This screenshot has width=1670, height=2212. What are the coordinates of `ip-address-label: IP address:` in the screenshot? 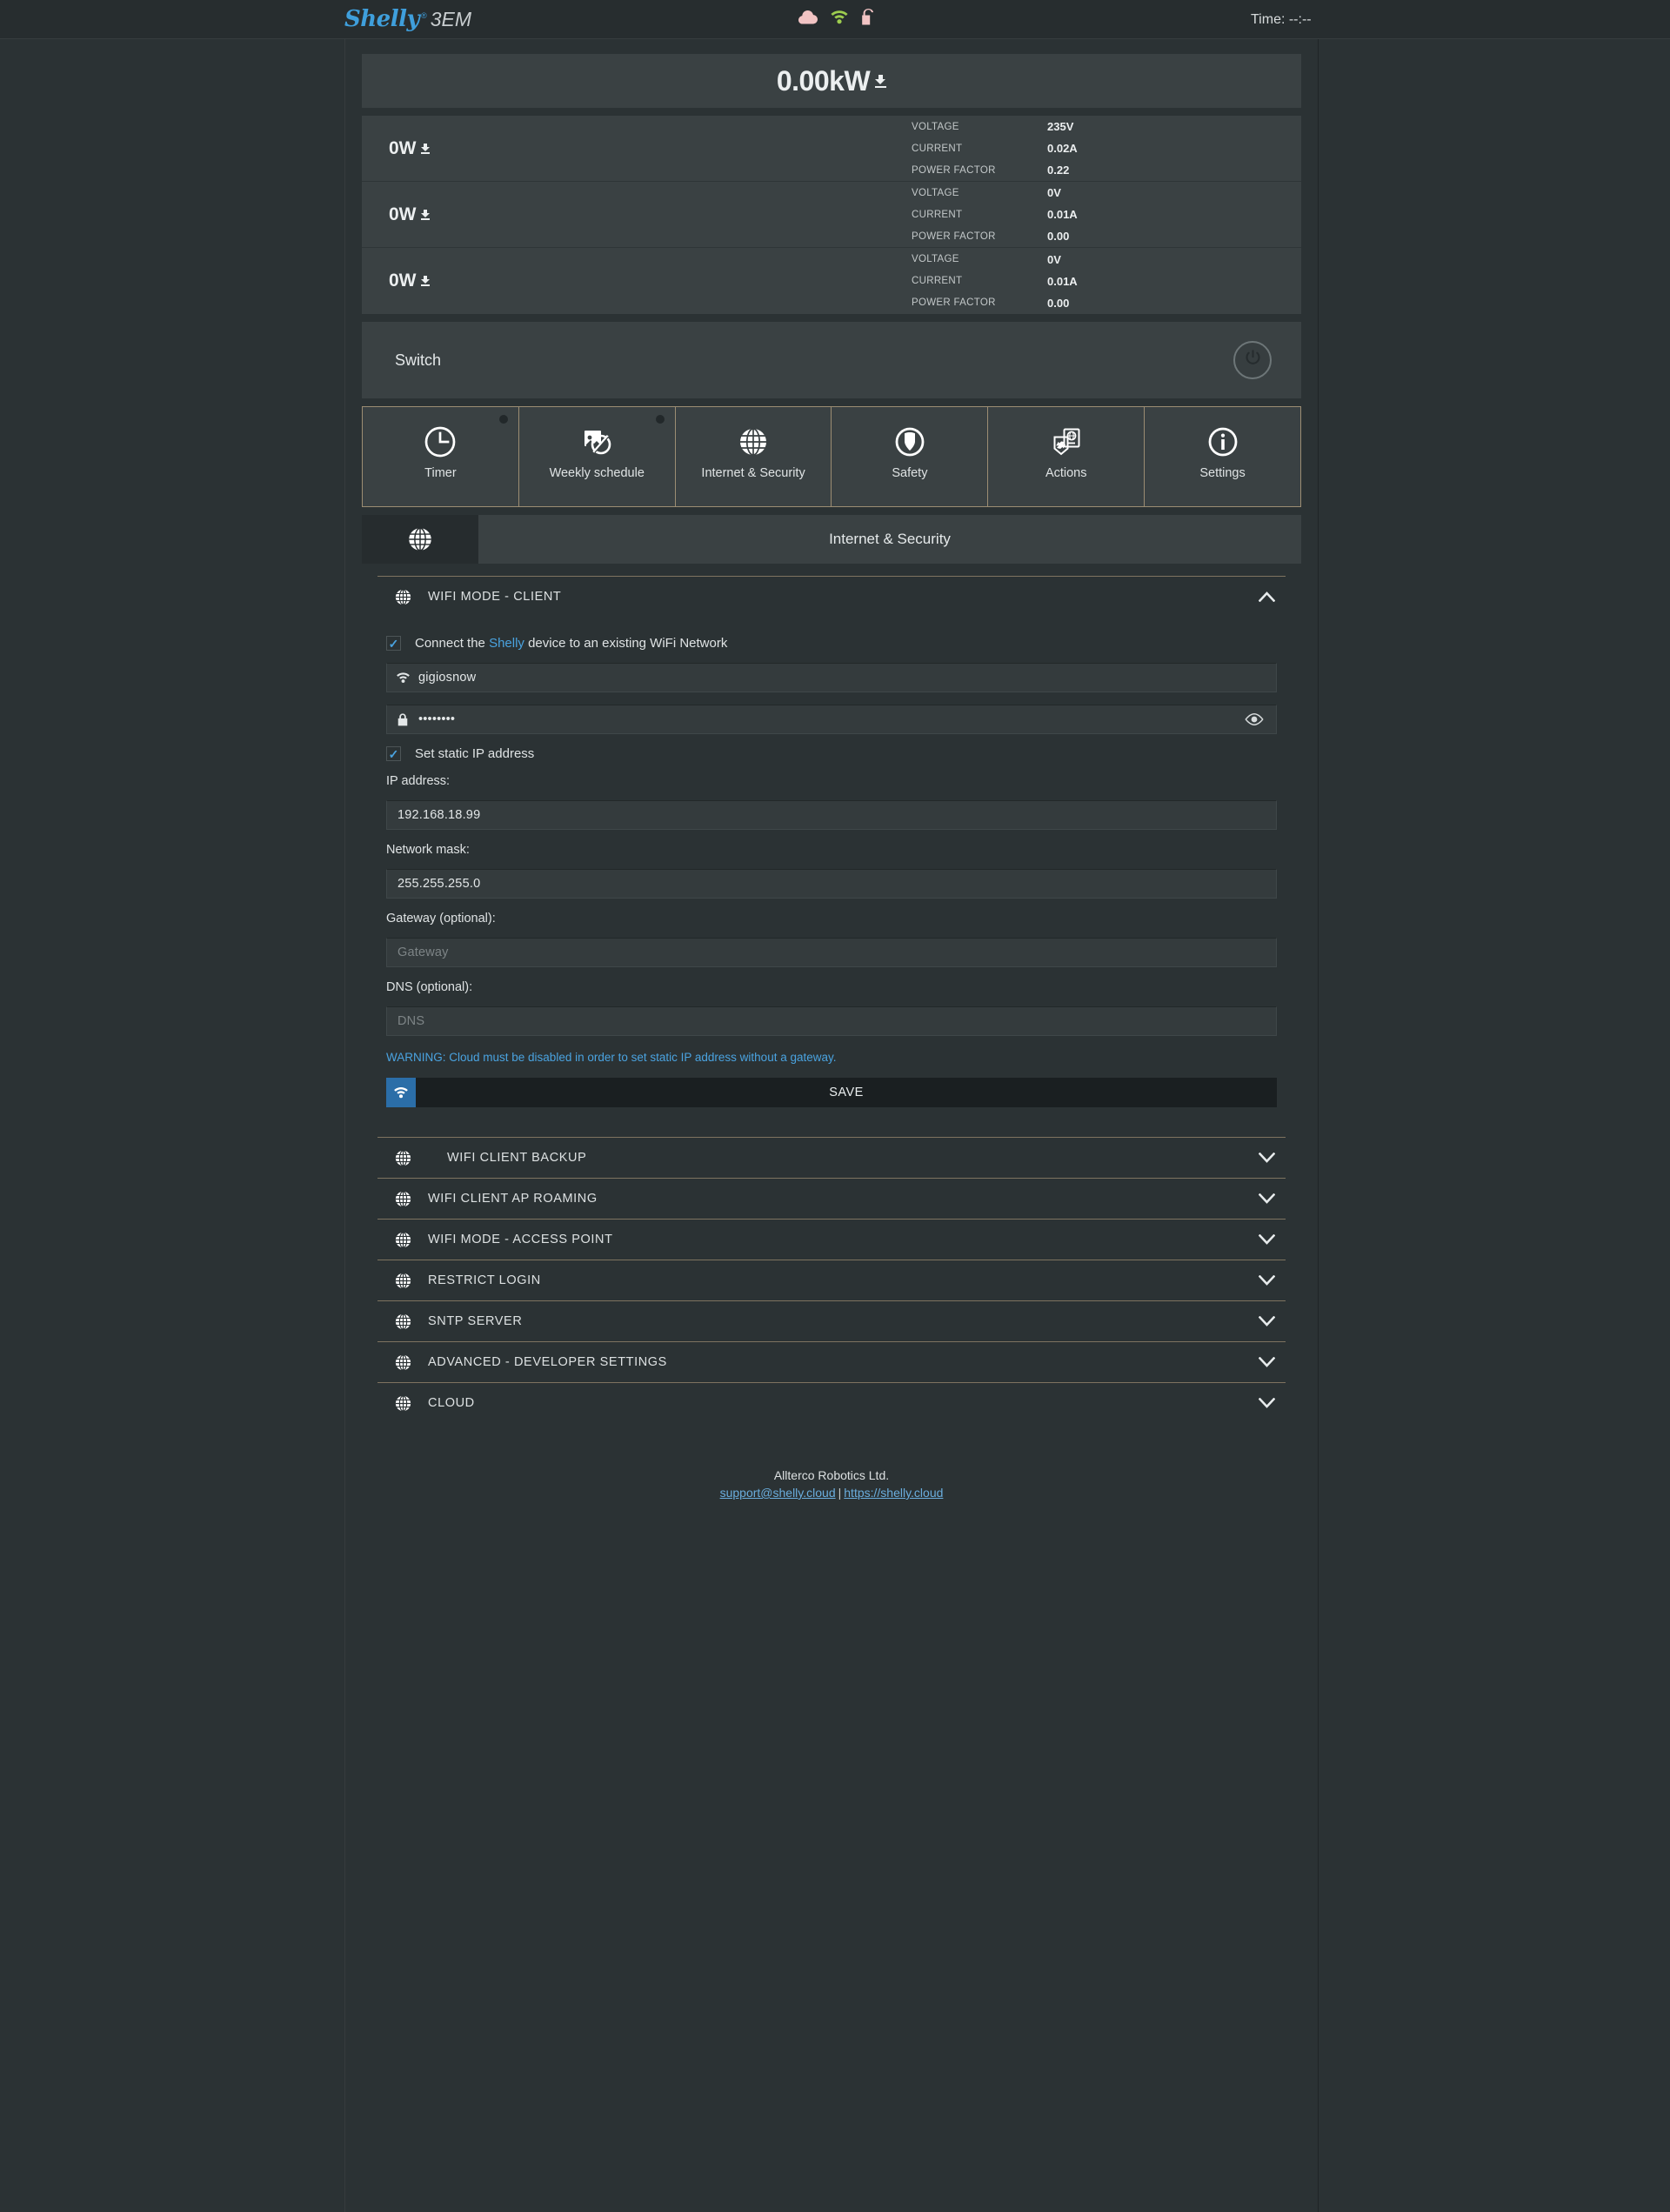 It's located at (418, 781).